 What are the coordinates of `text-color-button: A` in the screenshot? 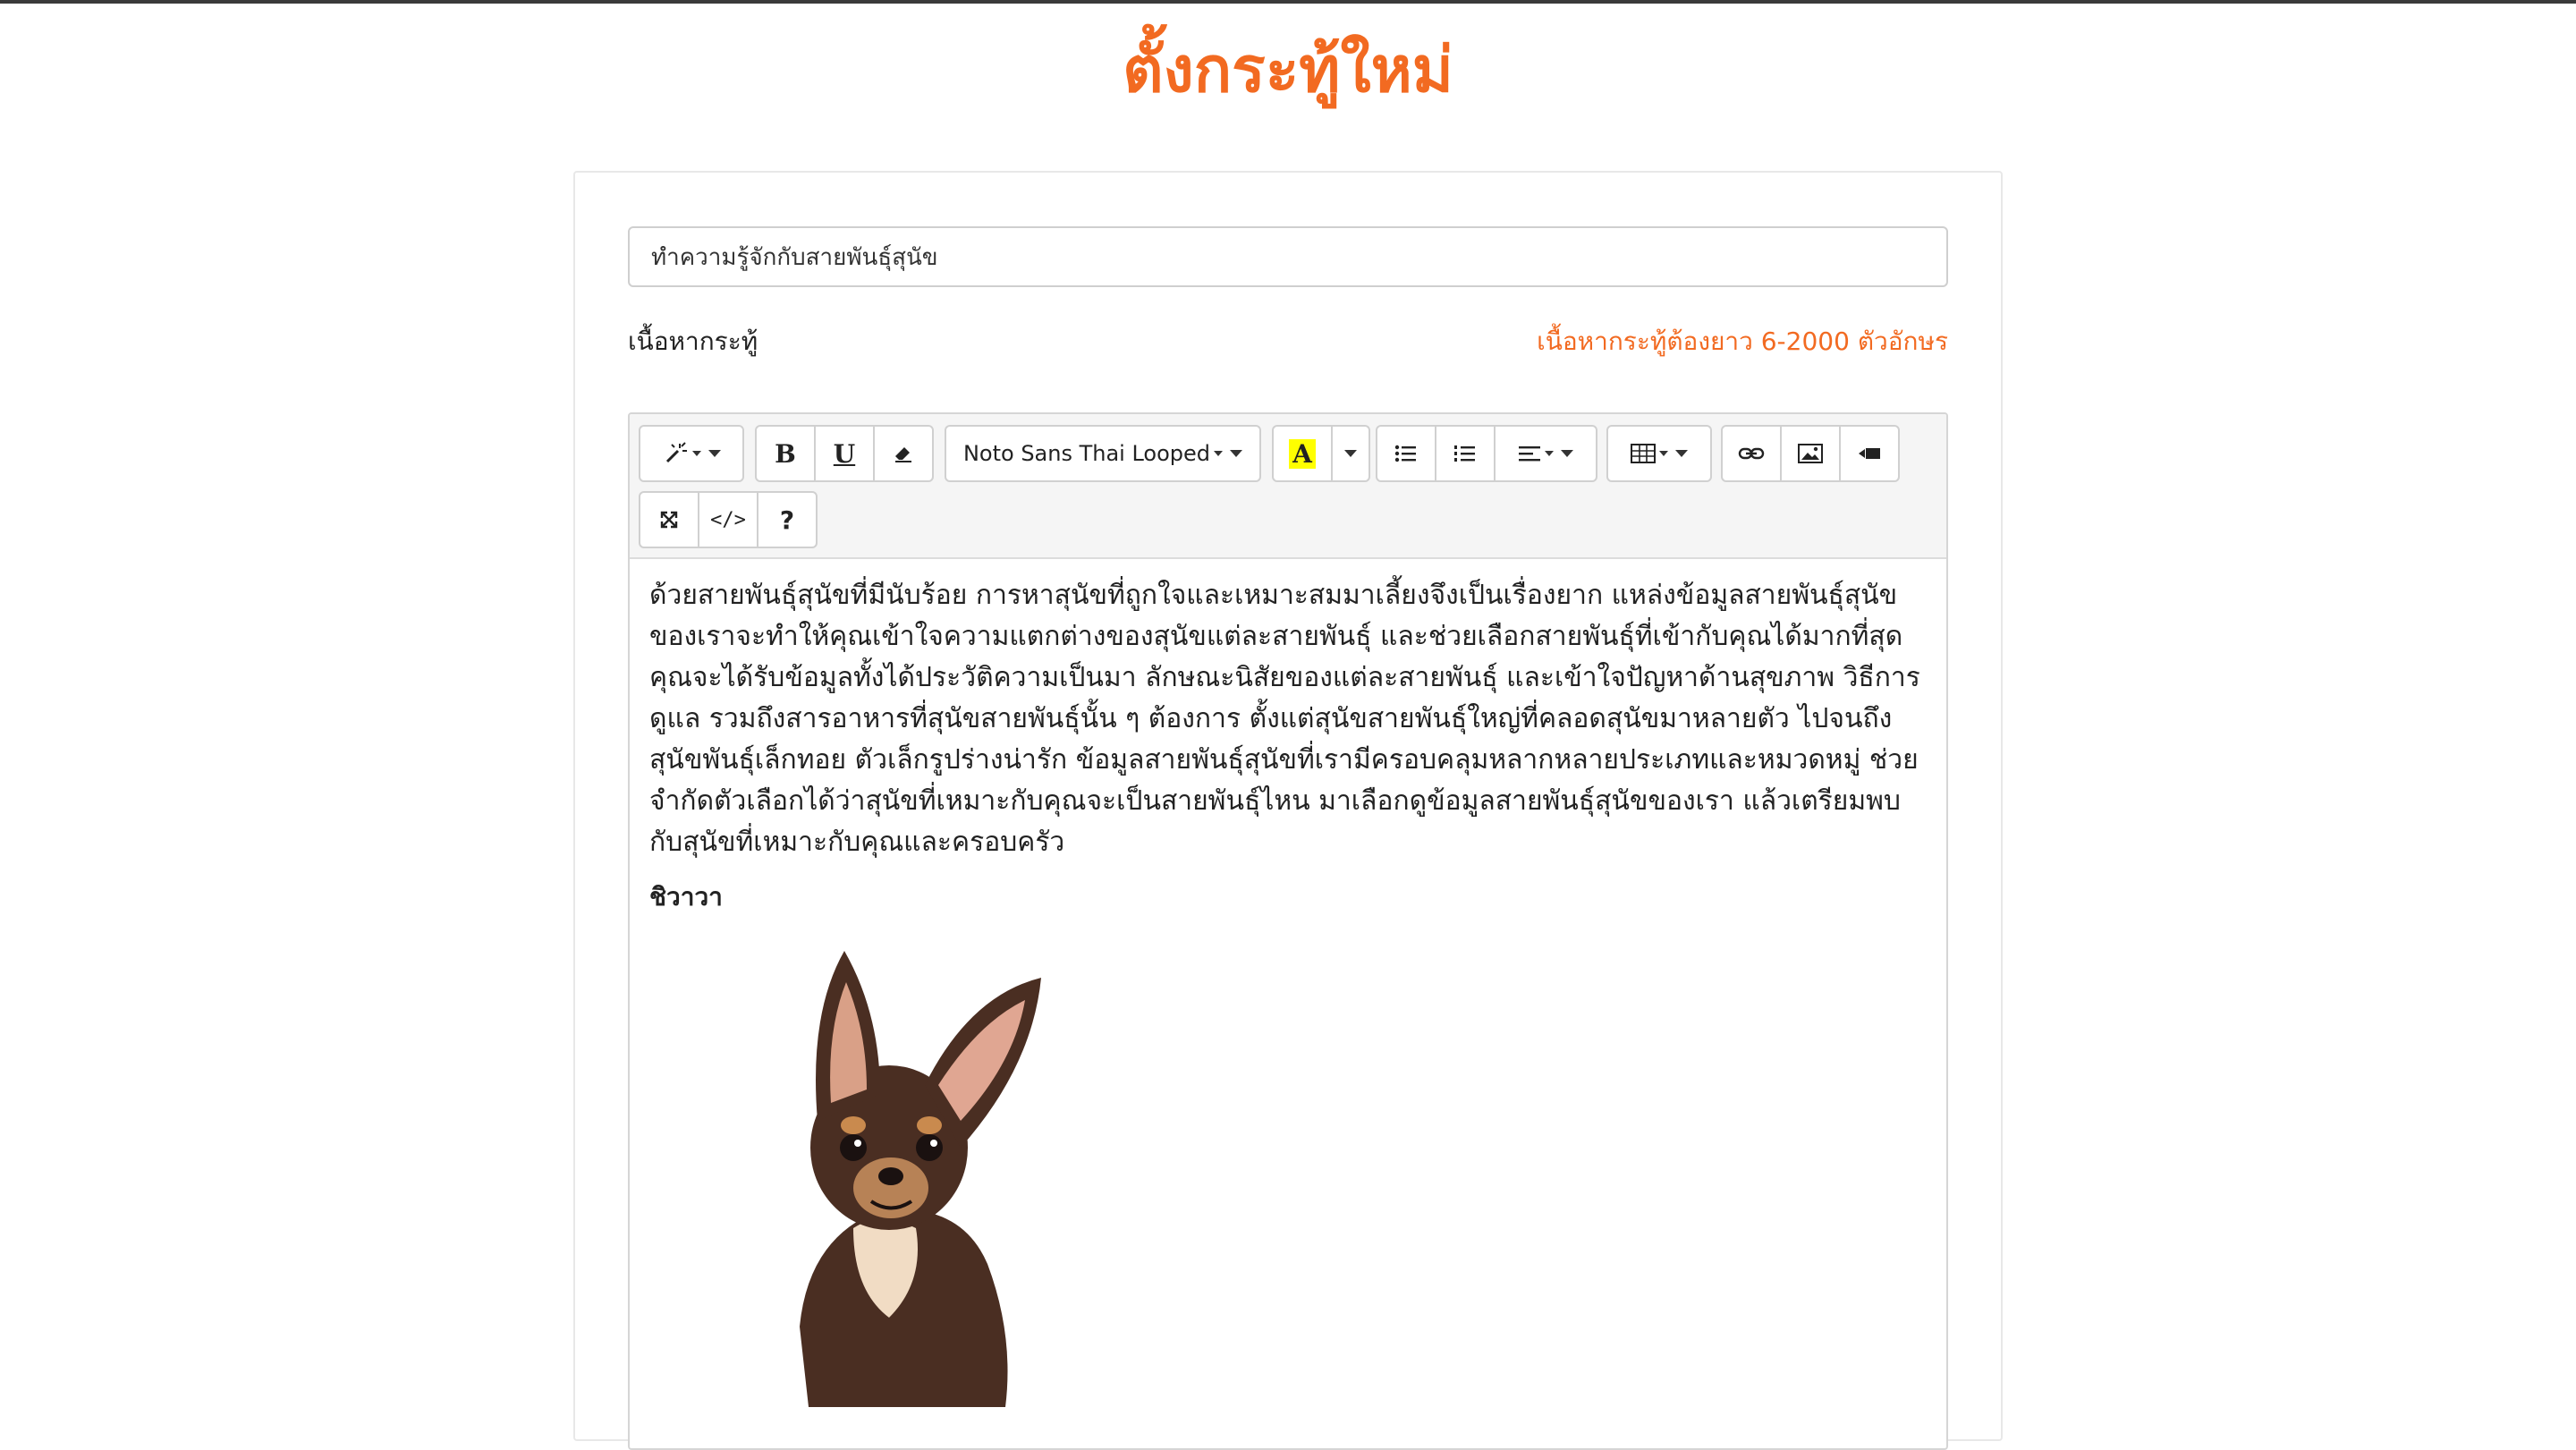 It's located at (1302, 453).